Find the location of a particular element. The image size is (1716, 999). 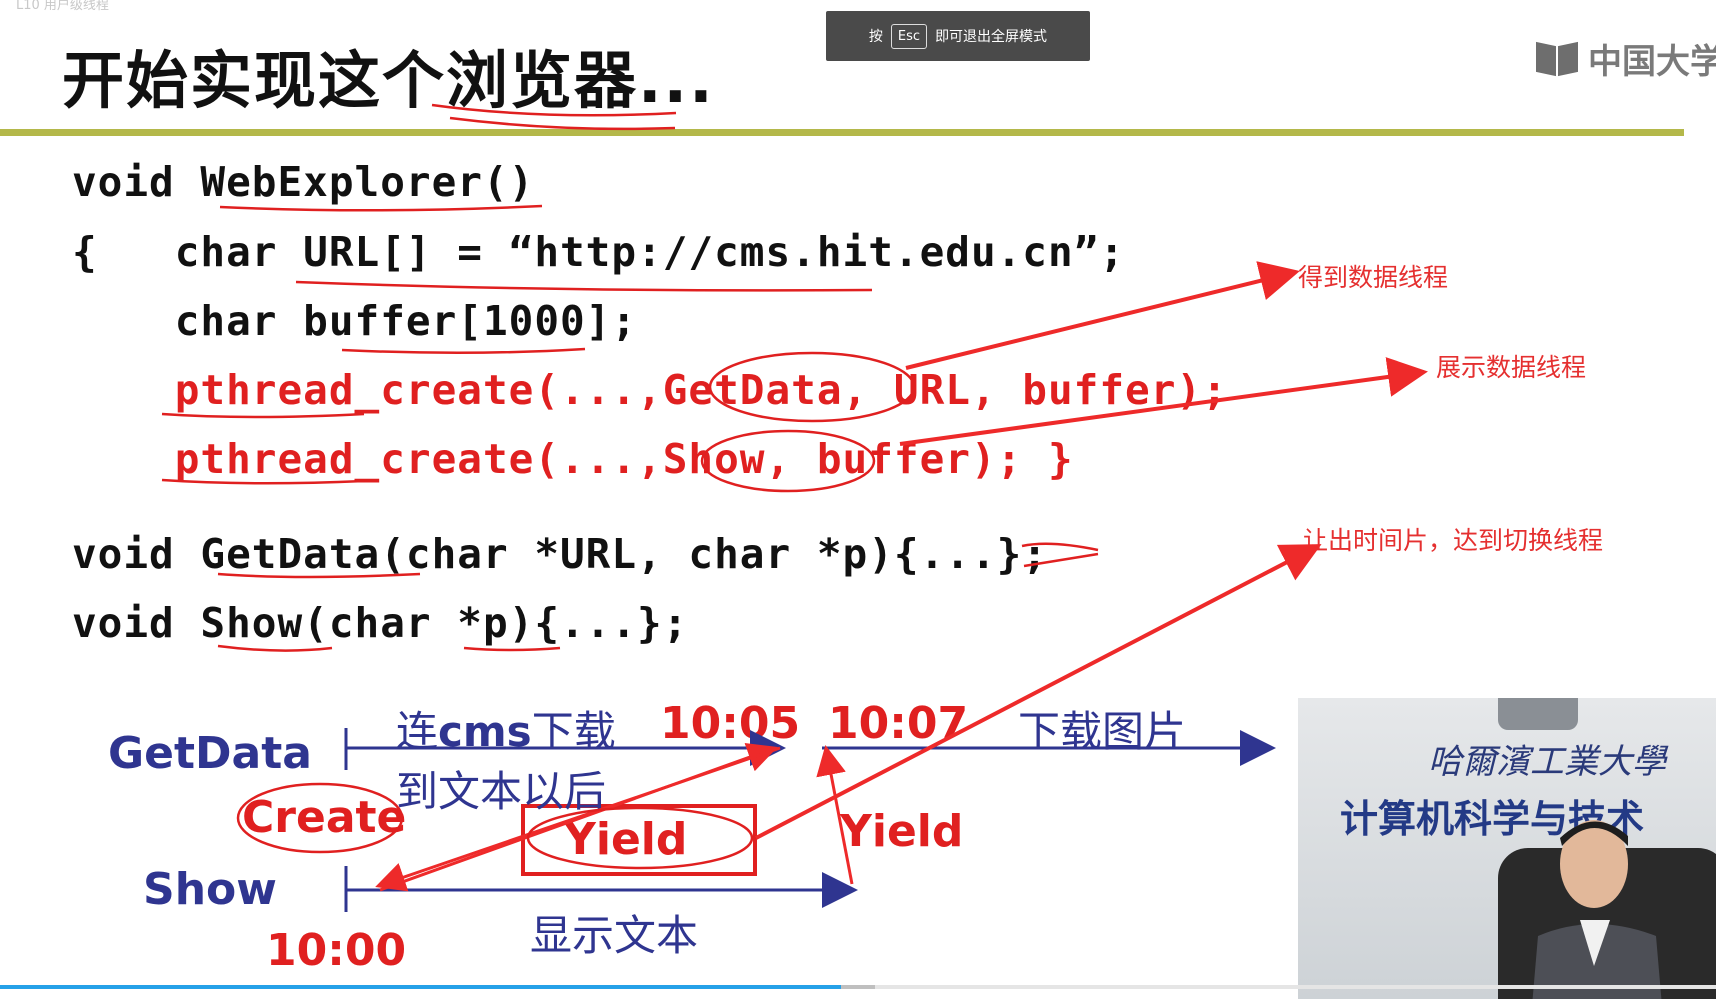

university-crest-icon is located at coordinates (1538, 714).